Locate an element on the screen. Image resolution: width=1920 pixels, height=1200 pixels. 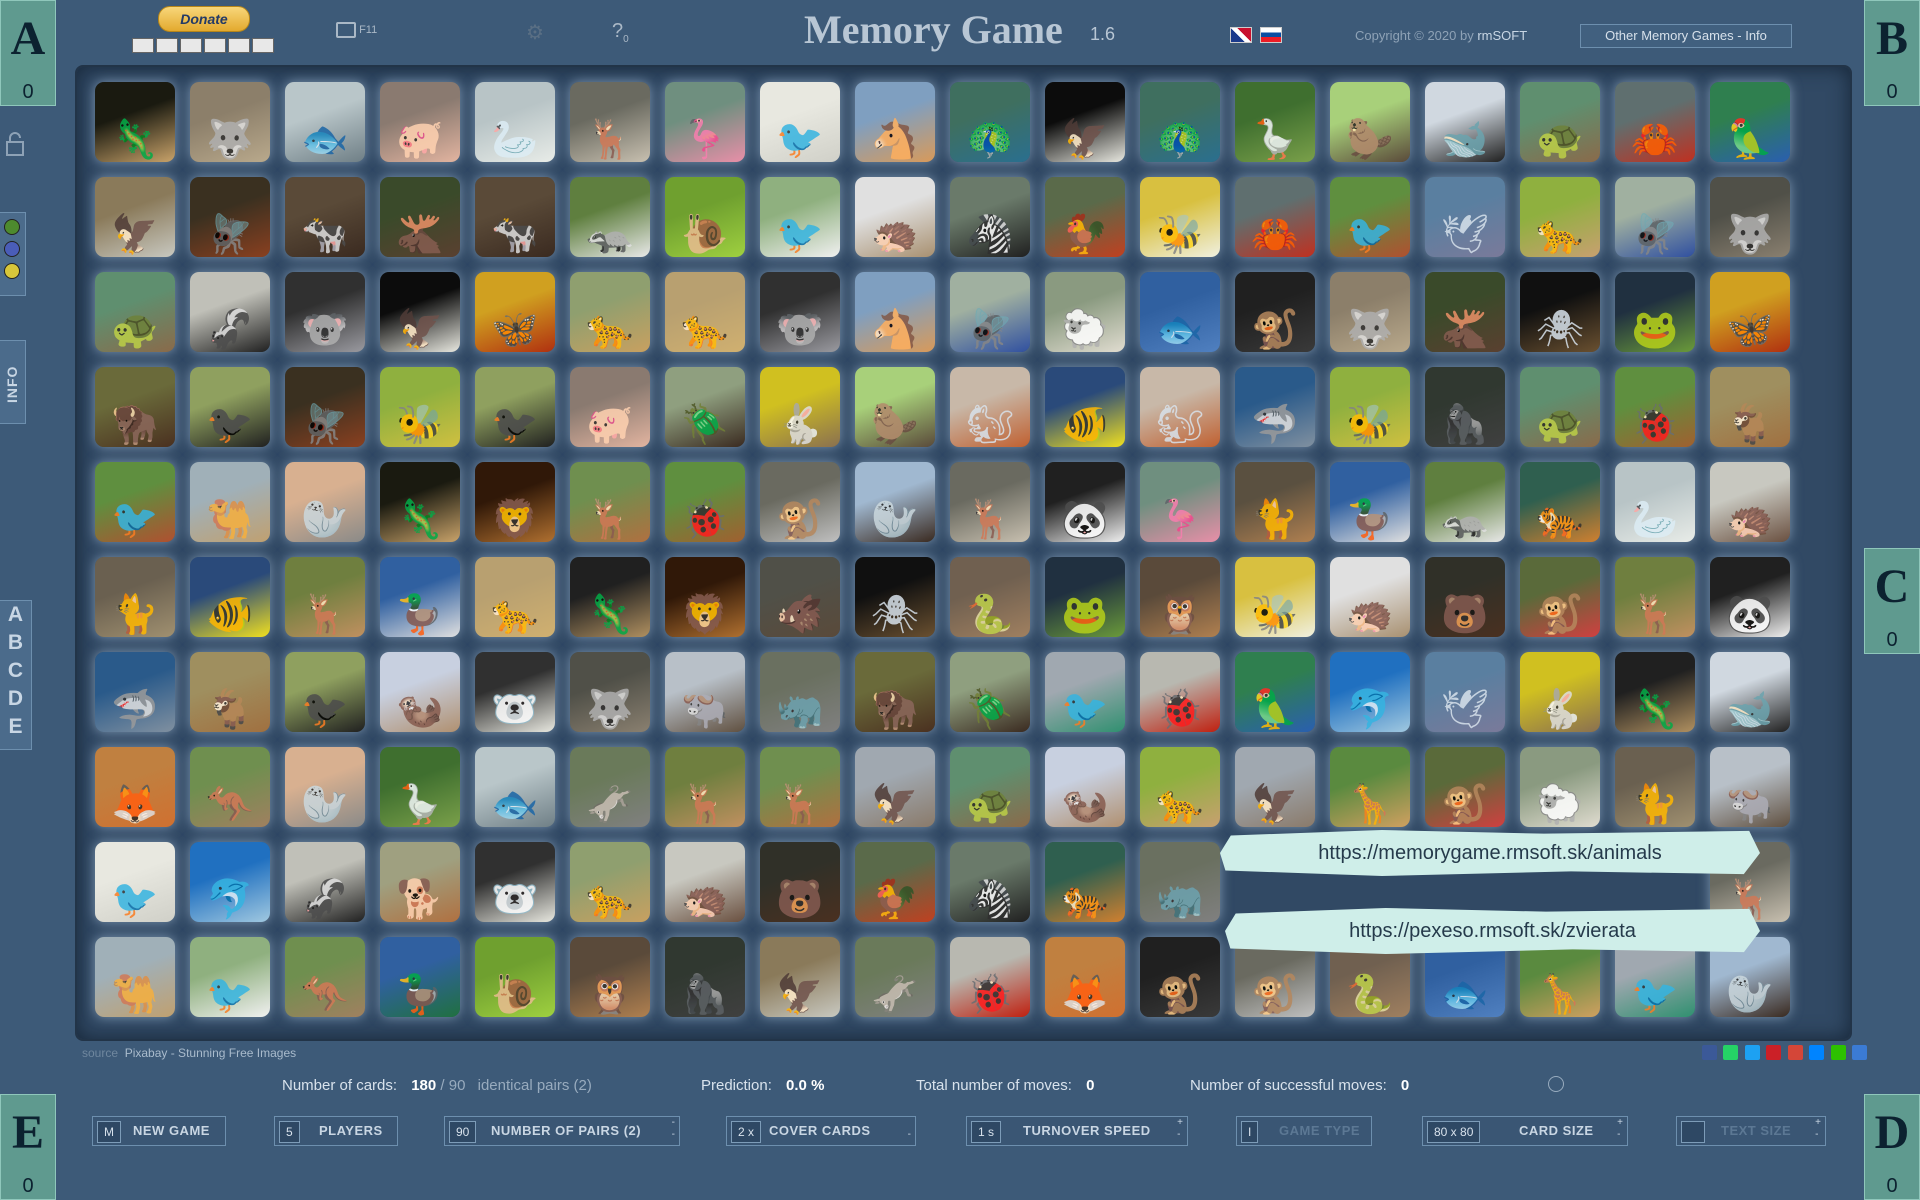
color-selector is located at coordinates (13, 254).